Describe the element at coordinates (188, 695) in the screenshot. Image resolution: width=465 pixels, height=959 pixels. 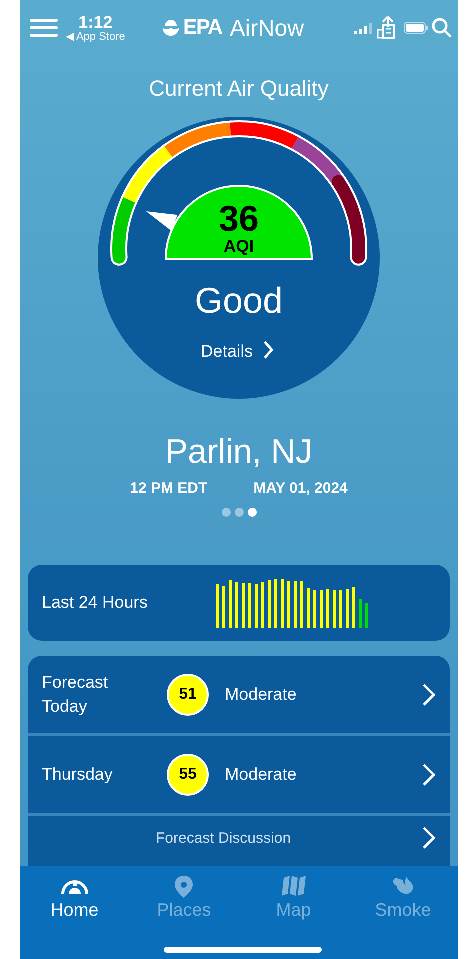
I see `aqi-badge: 51` at that location.